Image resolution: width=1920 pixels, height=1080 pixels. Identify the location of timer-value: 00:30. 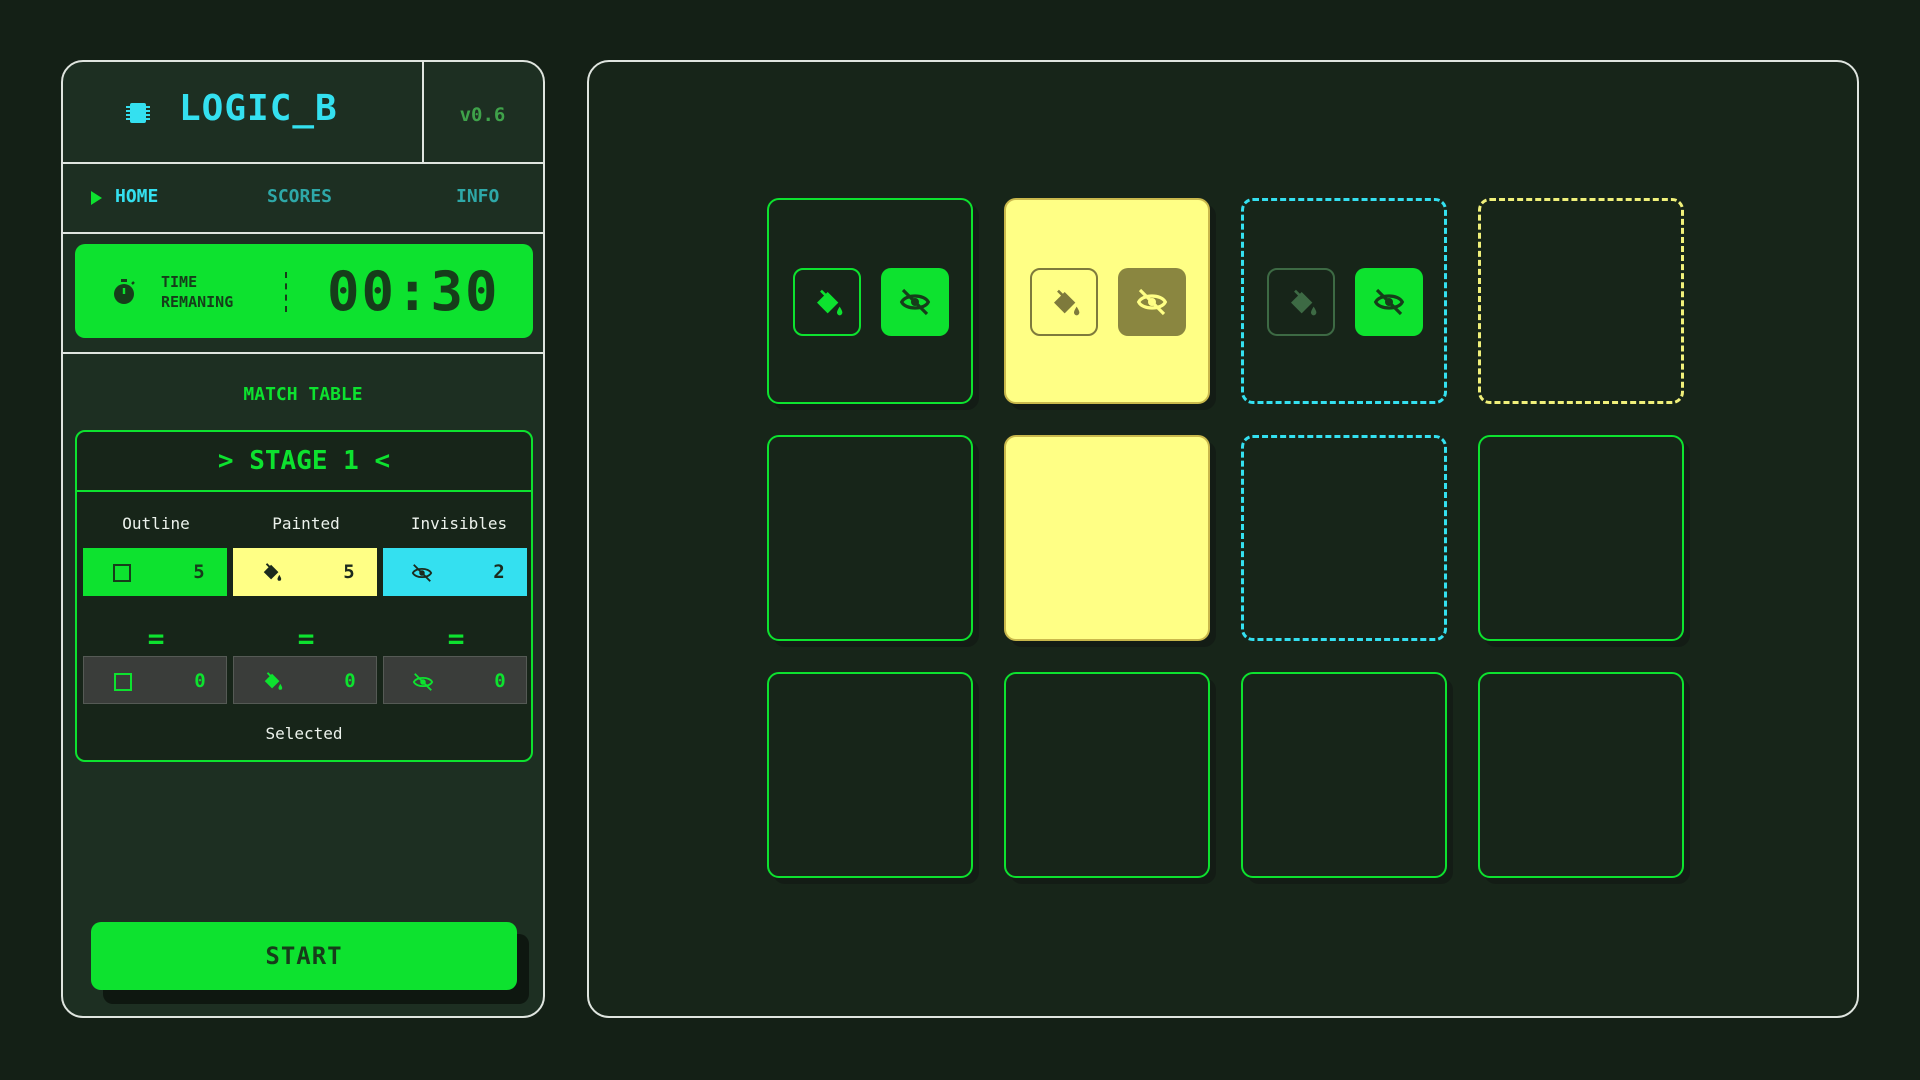
(413, 291).